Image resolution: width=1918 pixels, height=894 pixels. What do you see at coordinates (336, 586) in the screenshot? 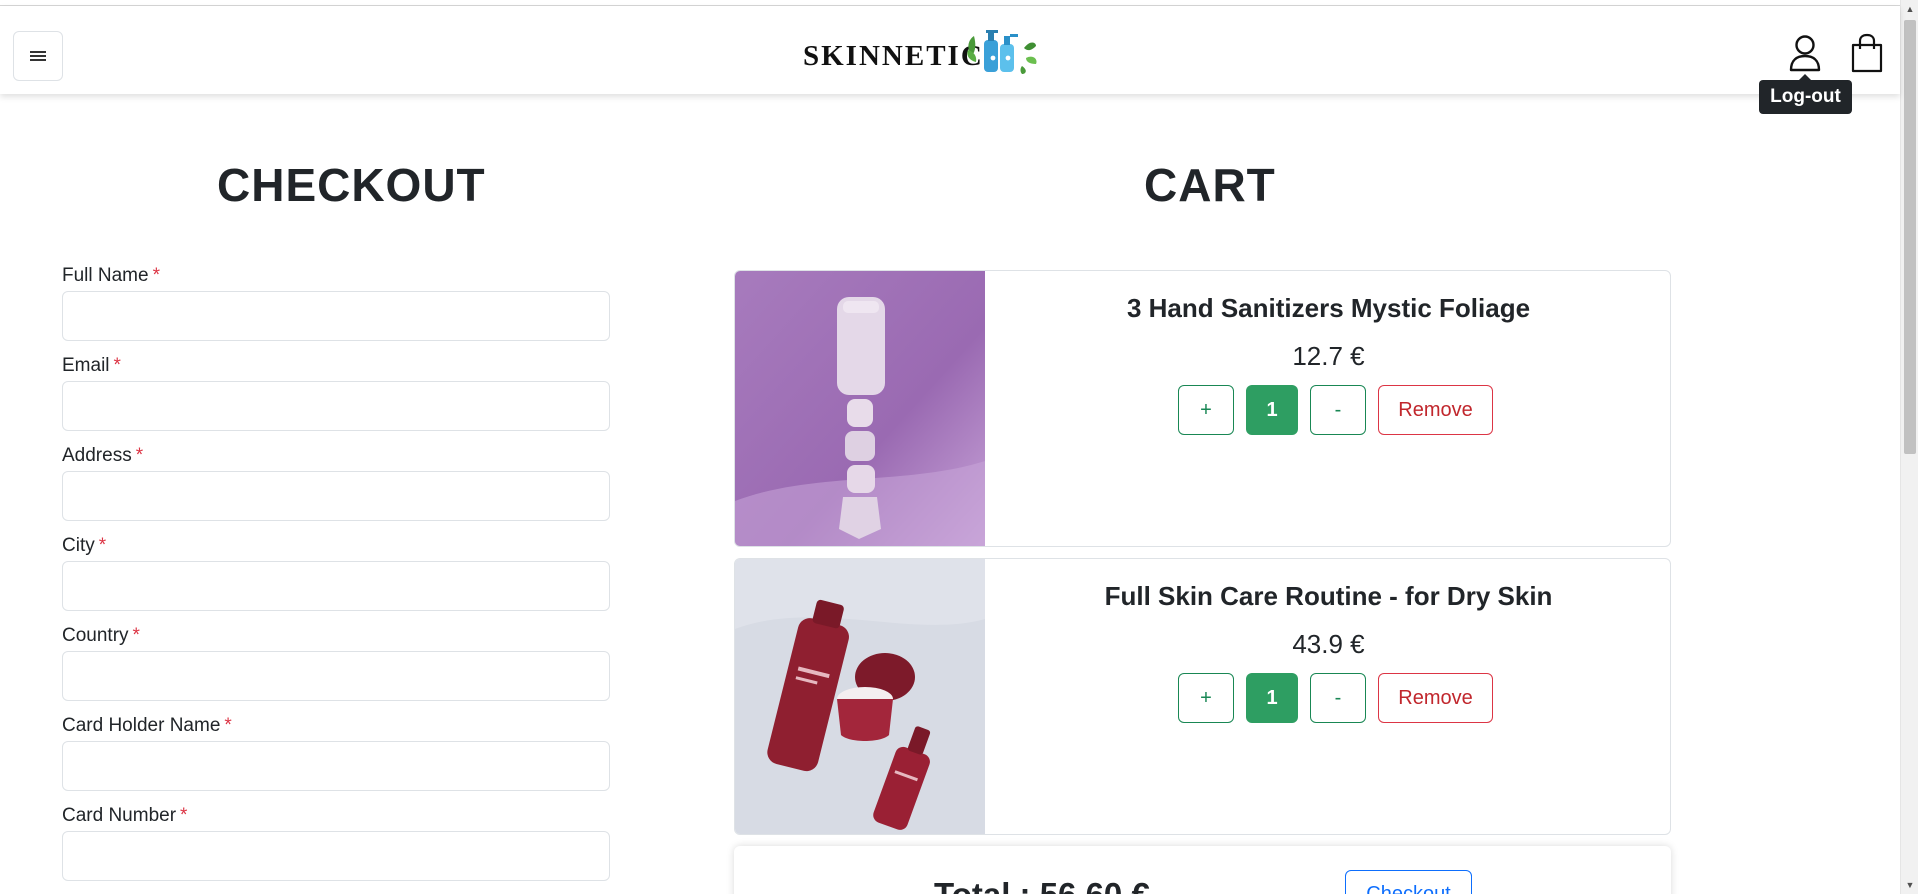
I see `city-input` at bounding box center [336, 586].